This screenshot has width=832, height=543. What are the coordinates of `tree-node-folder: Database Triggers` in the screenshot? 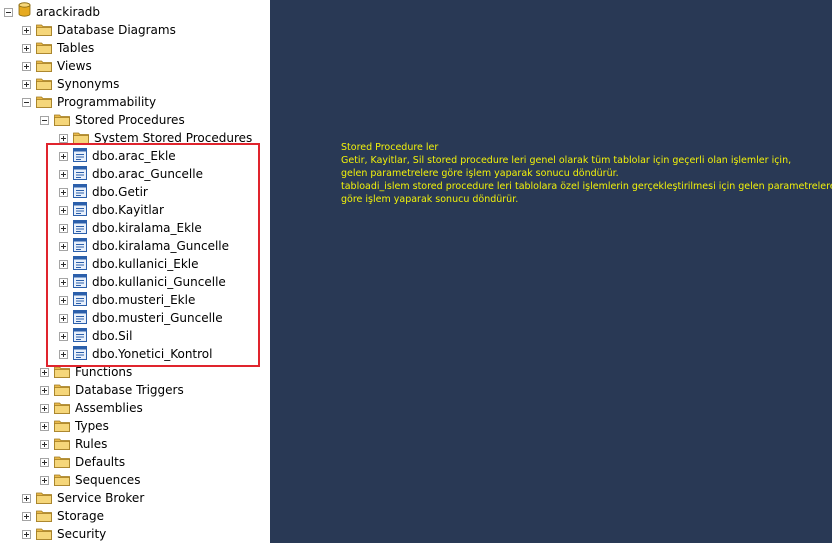 It's located at (112, 390).